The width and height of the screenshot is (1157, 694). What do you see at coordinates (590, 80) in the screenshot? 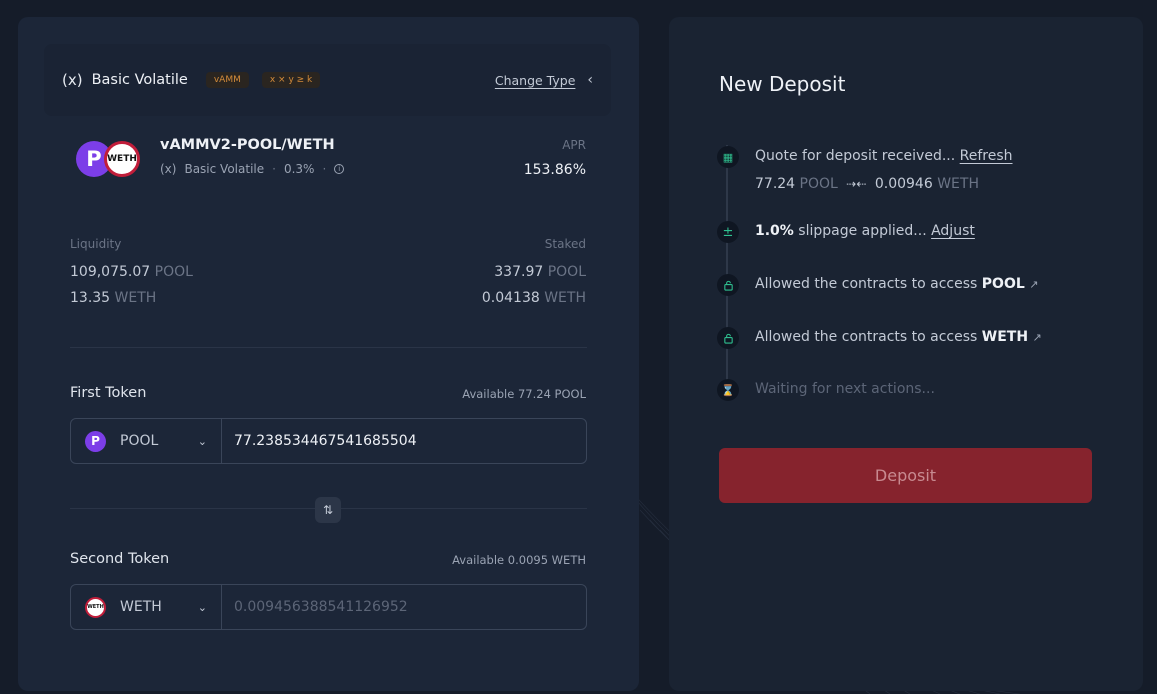
I see `chevron-left-icon: ‹` at bounding box center [590, 80].